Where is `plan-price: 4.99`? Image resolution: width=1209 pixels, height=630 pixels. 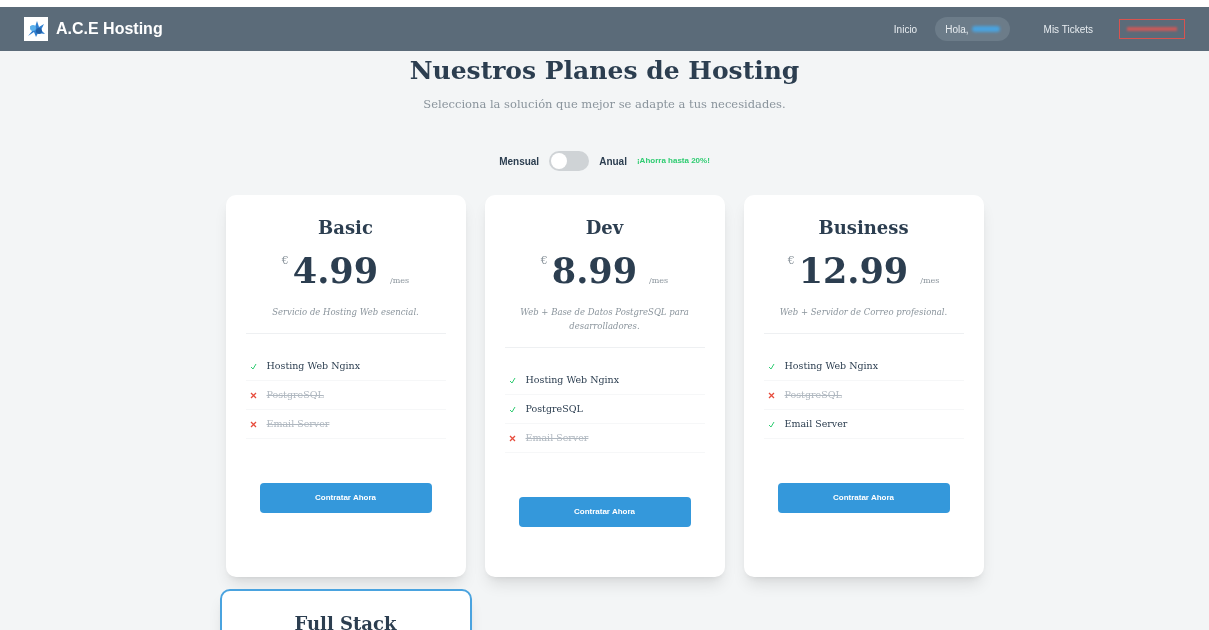 plan-price: 4.99 is located at coordinates (335, 271).